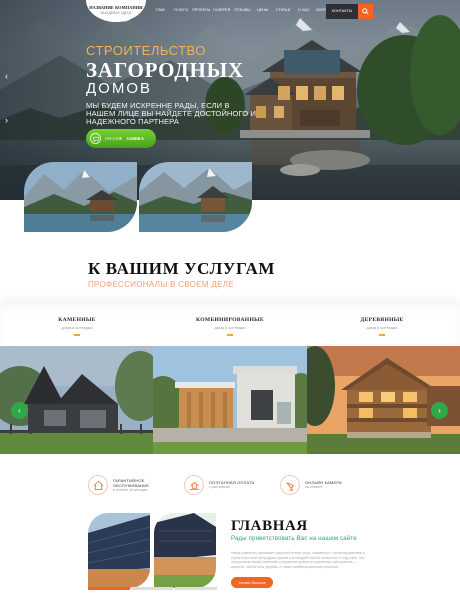  Describe the element at coordinates (160, 10) in the screenshot. I see `nav-item-home: ГЛАВ` at that location.